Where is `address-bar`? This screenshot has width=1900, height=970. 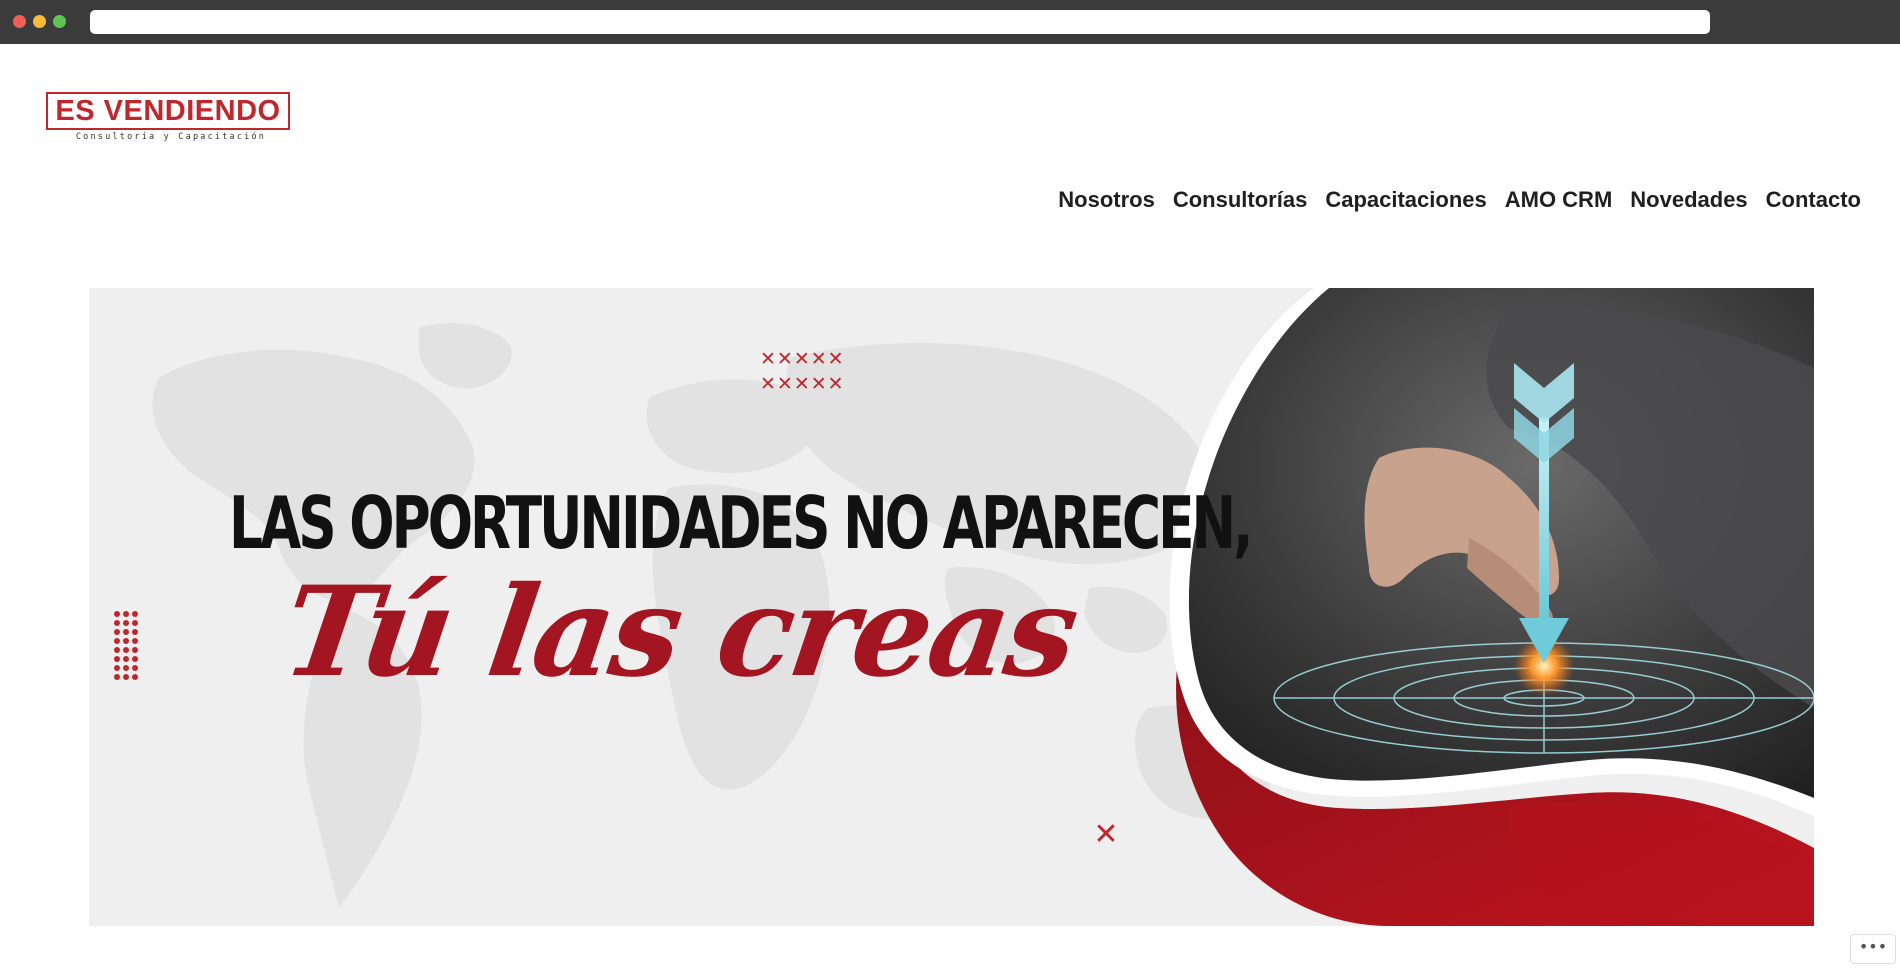
address-bar is located at coordinates (900, 22).